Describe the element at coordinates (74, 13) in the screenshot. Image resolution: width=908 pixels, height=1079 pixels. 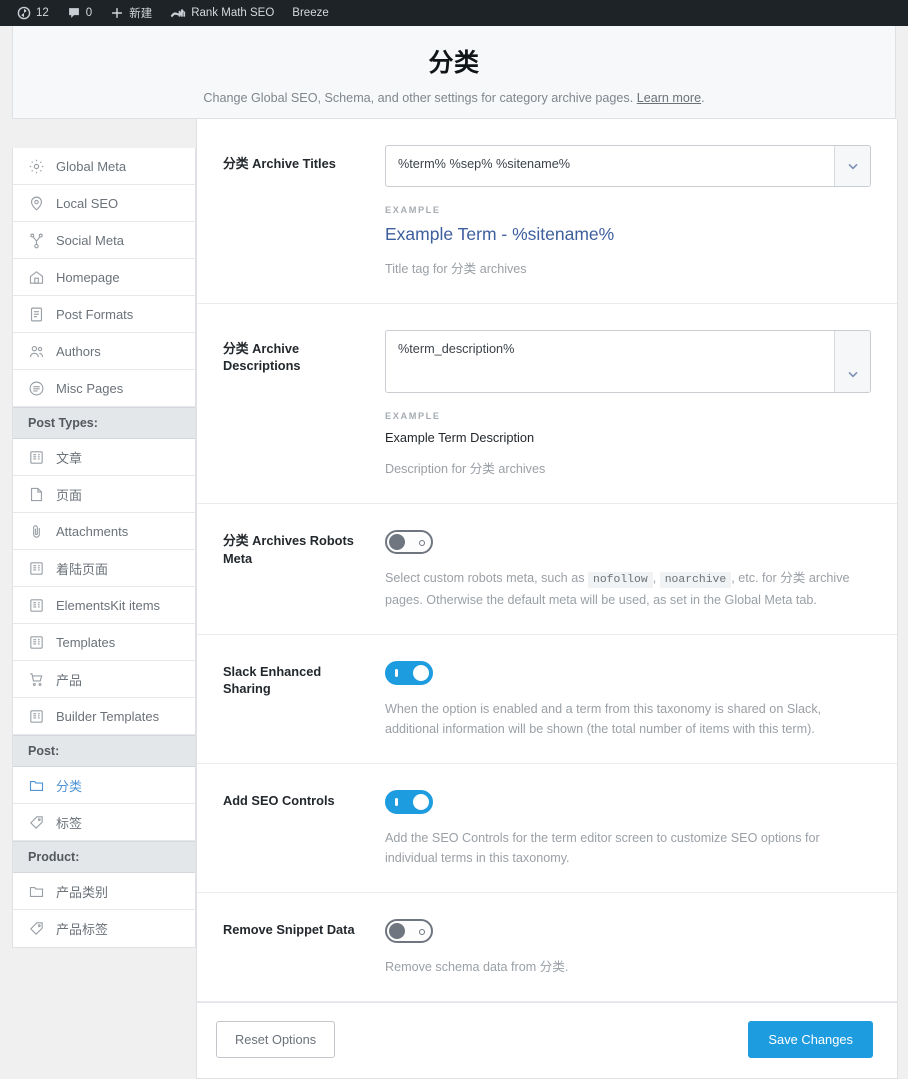
I see `comment-bubble-icon` at that location.